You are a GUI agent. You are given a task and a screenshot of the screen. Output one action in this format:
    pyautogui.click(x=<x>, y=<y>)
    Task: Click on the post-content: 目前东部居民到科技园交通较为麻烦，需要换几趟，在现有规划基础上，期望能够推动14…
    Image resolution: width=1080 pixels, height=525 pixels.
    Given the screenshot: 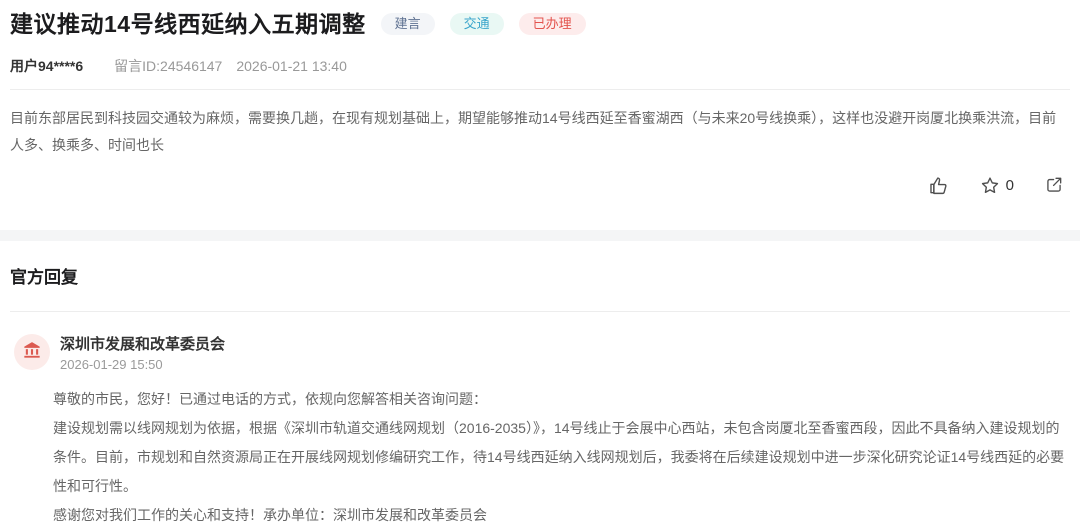 What is the action you would take?
    pyautogui.click(x=533, y=131)
    